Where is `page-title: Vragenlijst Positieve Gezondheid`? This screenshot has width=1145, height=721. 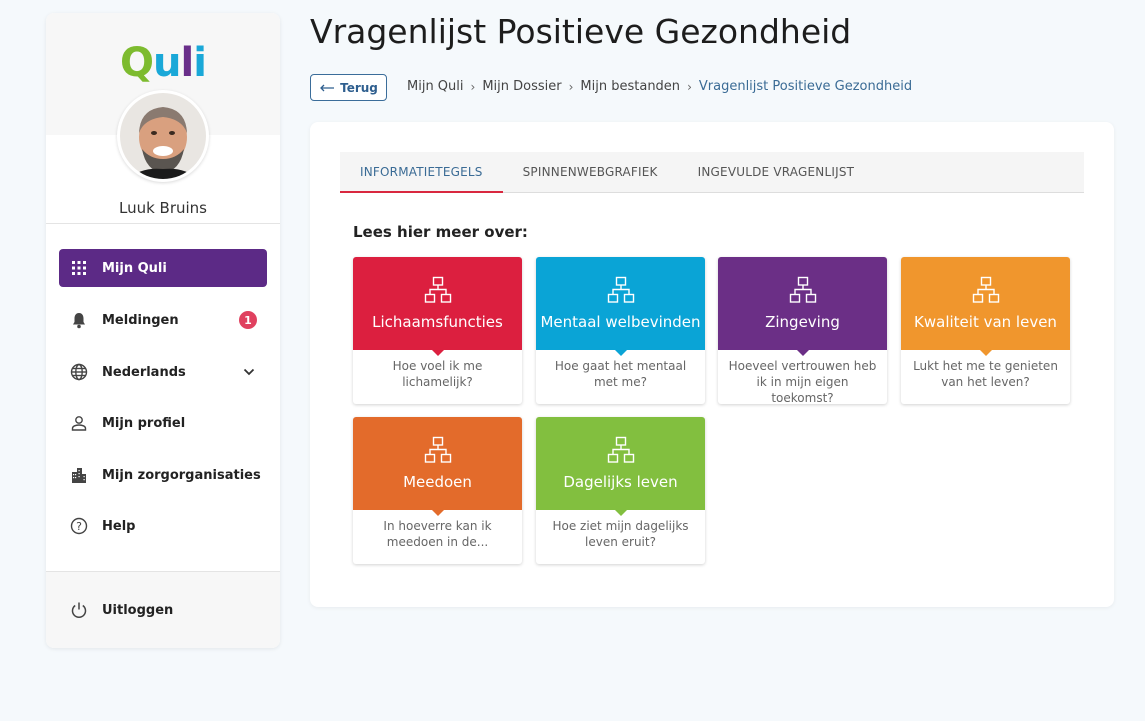 page-title: Vragenlijst Positieve Gezondheid is located at coordinates (581, 31).